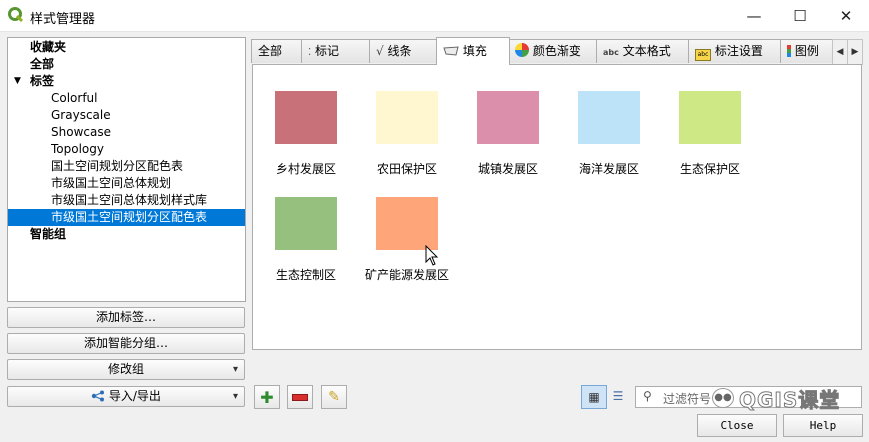  I want to click on tree-tag-item: Grayscale, so click(81, 115).